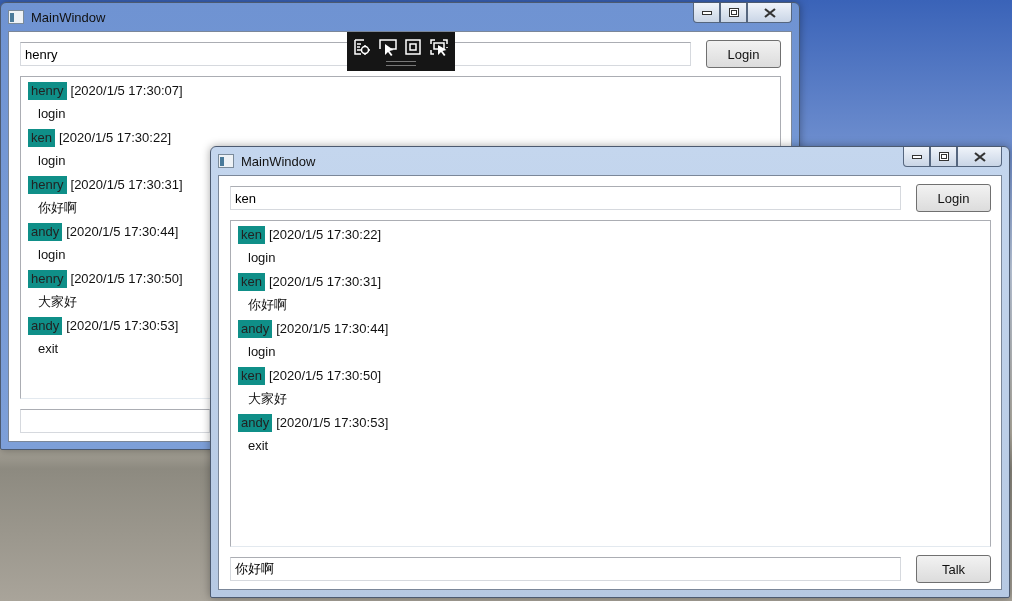  Describe the element at coordinates (565, 569) in the screenshot. I see `message-field: 你好啊` at that location.